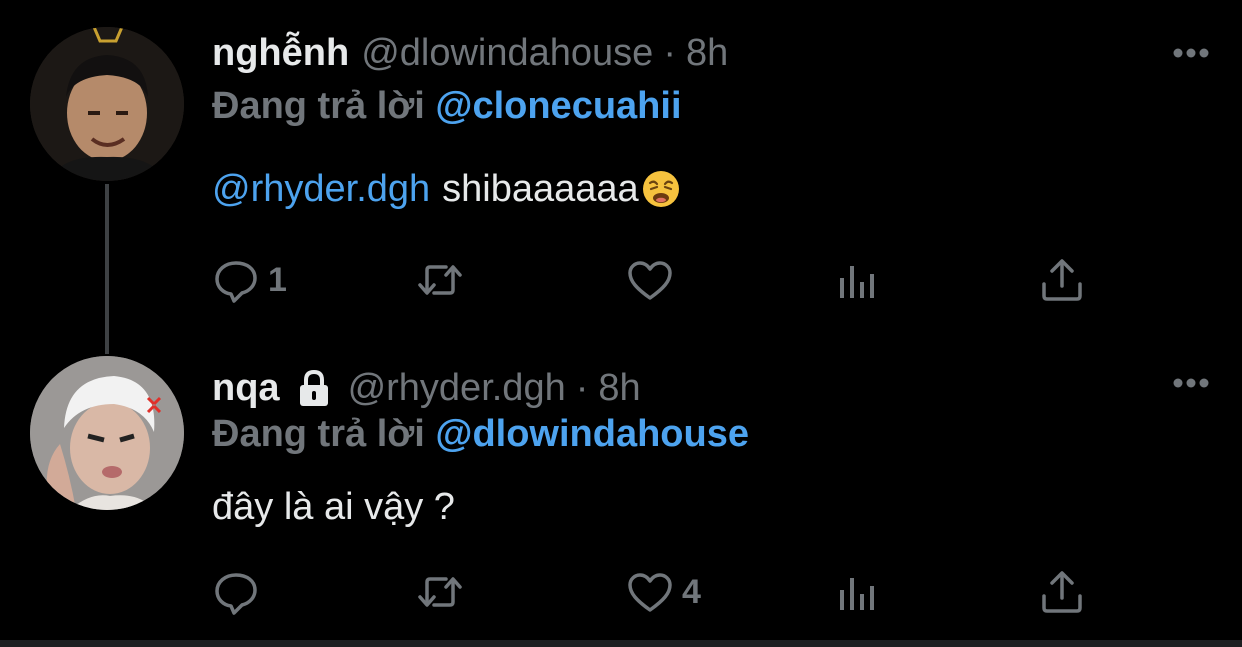  What do you see at coordinates (246, 388) in the screenshot?
I see `display-name: nqa` at bounding box center [246, 388].